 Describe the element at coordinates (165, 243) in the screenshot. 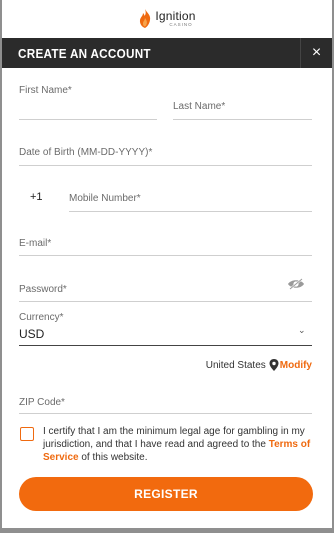

I see `email-field` at that location.